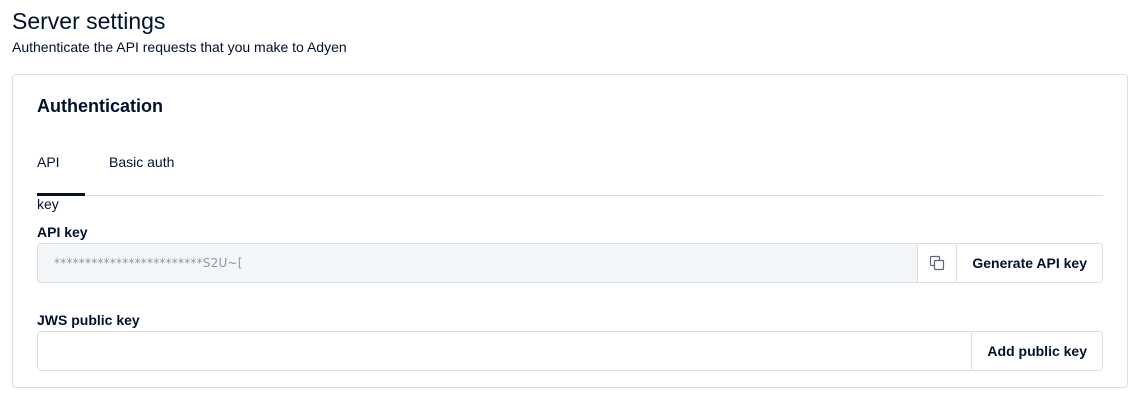  Describe the element at coordinates (478, 263) in the screenshot. I see `api-key-value: ************************S2U~[` at that location.